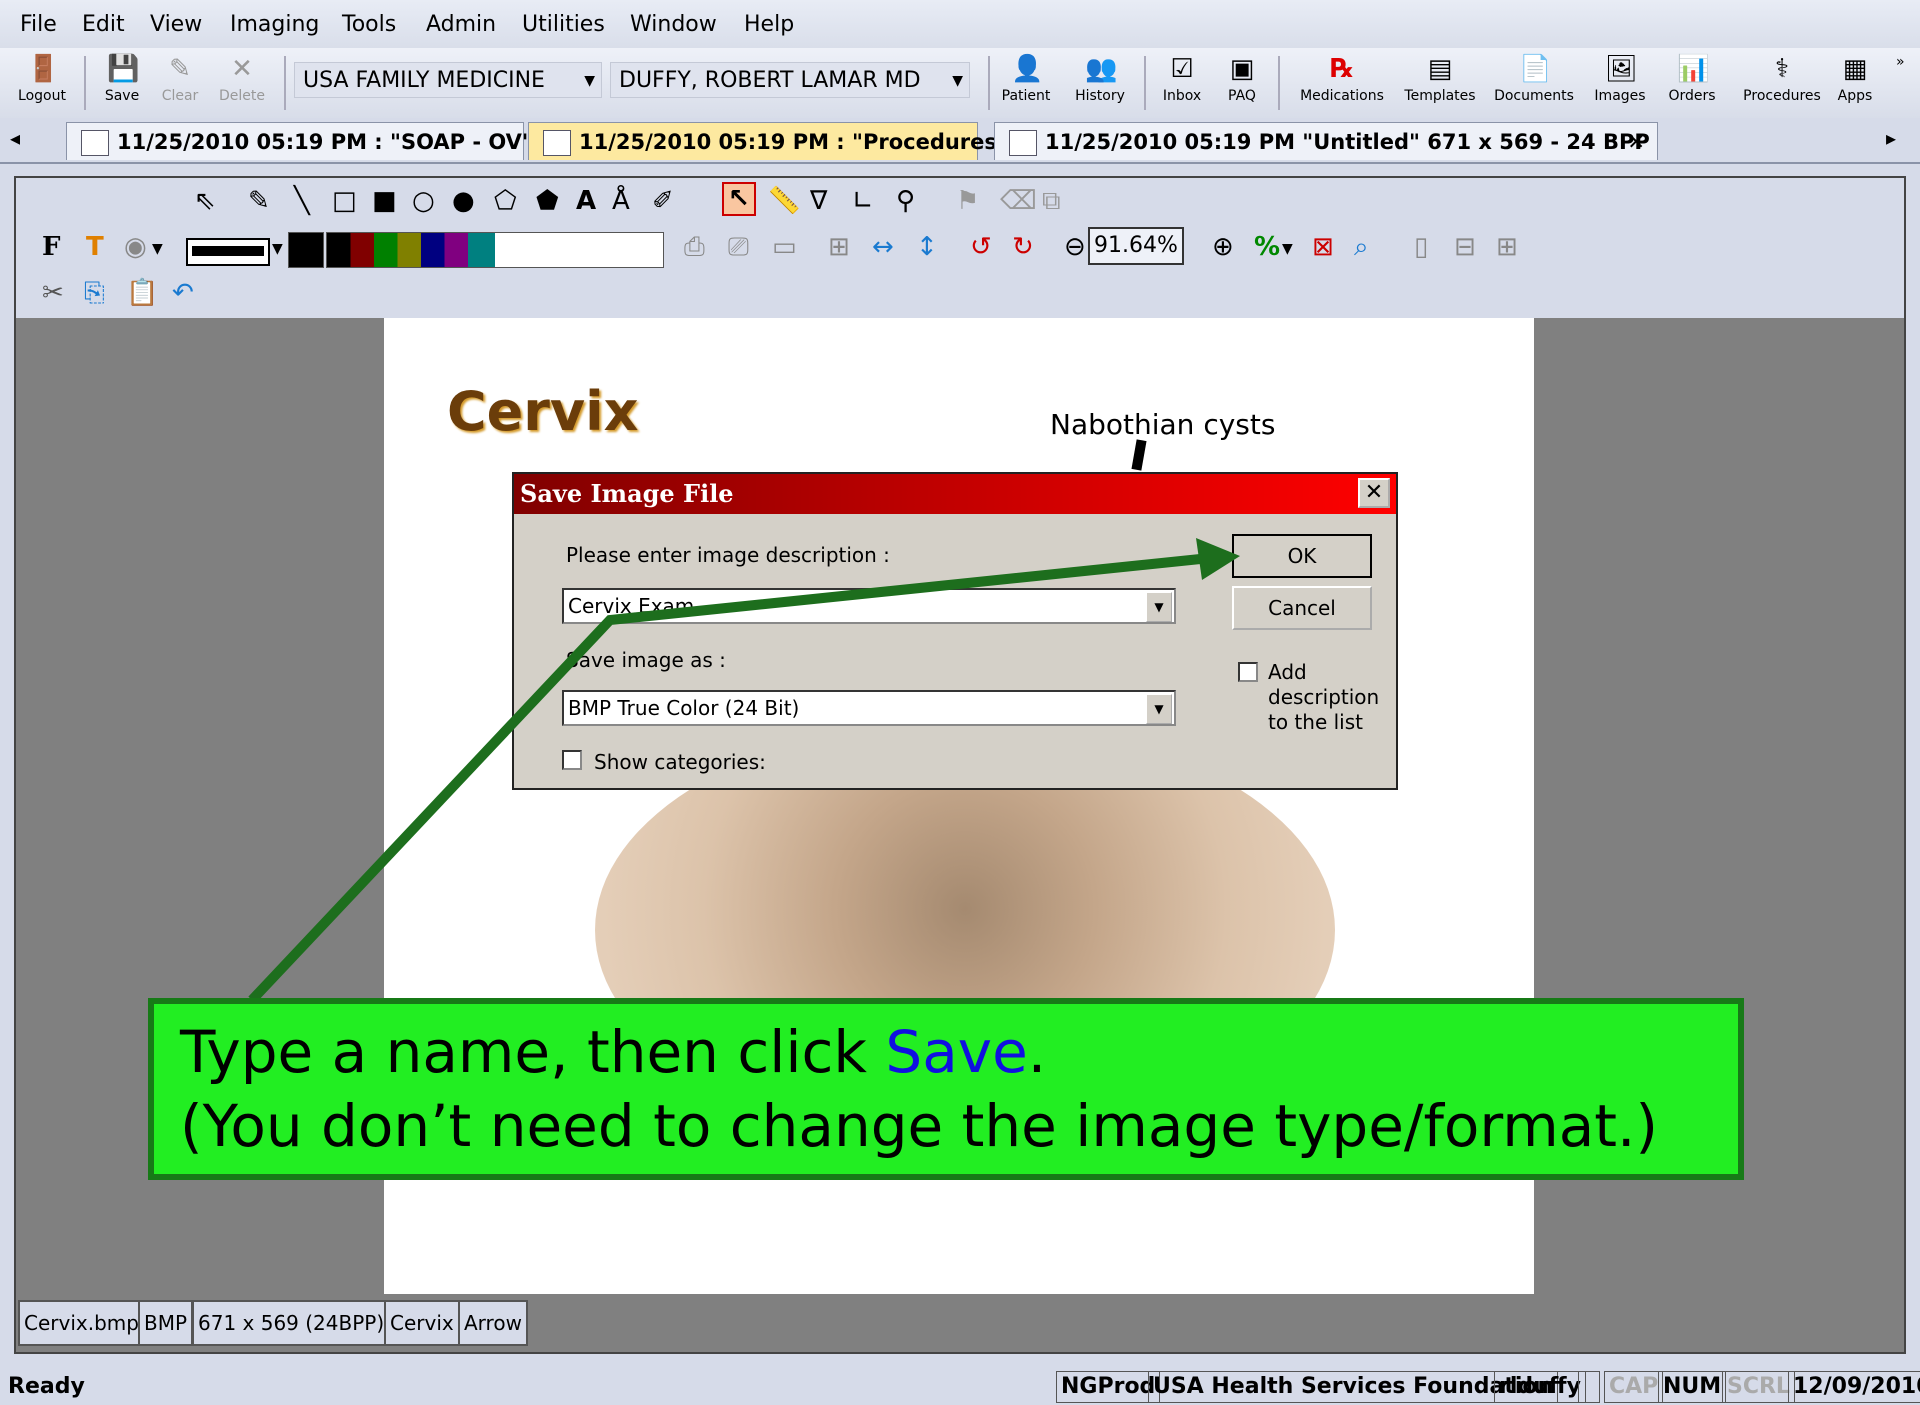 The height and width of the screenshot is (1405, 1920). Describe the element at coordinates (1692, 1387) in the screenshot. I see `status-num: NUM` at that location.